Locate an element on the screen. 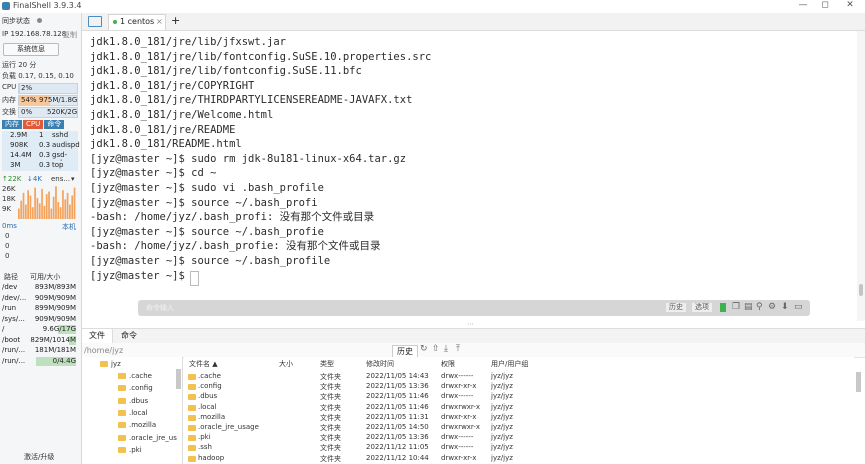  disk-path: / is located at coordinates (3, 329).